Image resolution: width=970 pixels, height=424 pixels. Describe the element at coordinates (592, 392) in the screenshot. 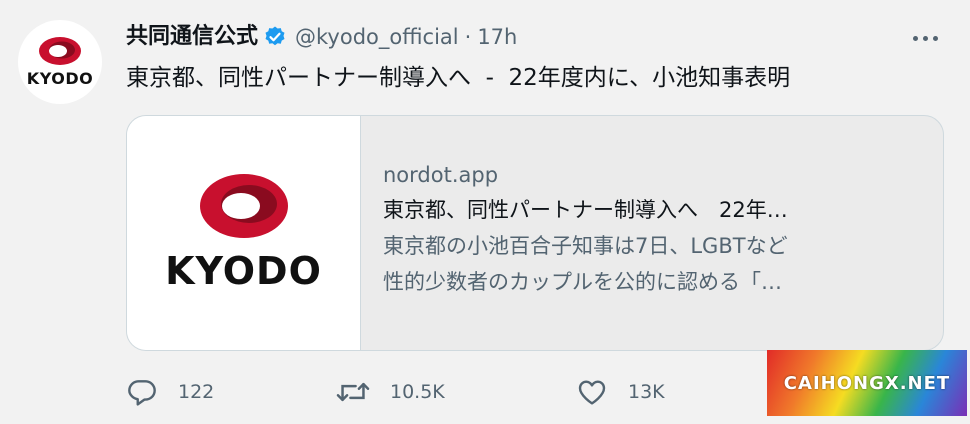

I see `heart-icon` at that location.